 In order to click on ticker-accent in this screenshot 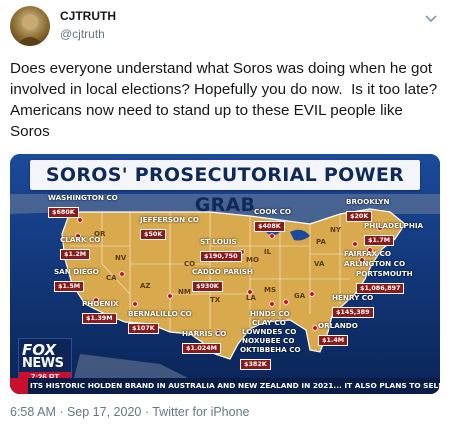, I will do `click(19, 386)`.